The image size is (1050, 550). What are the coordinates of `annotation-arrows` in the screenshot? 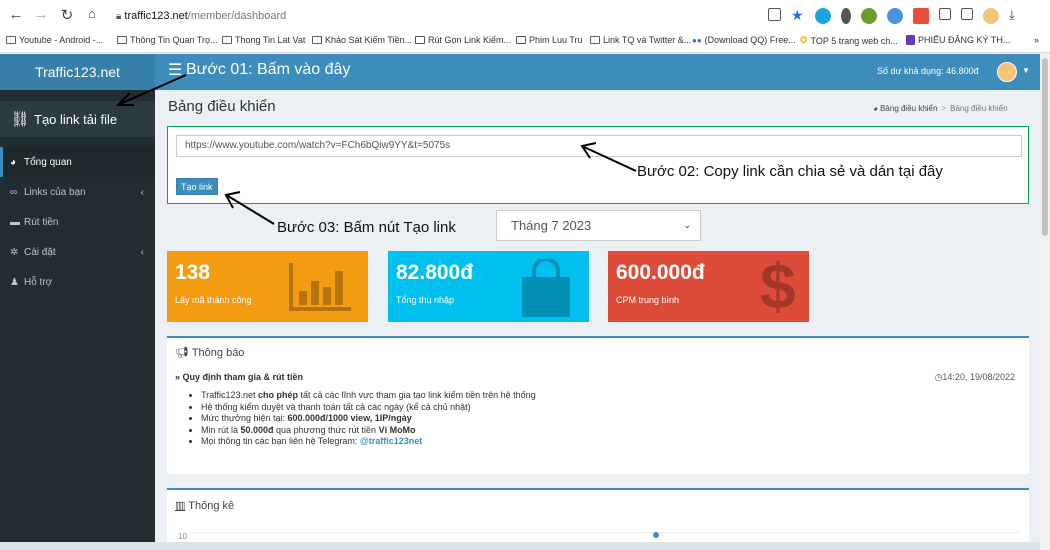 It's located at (376, 149).